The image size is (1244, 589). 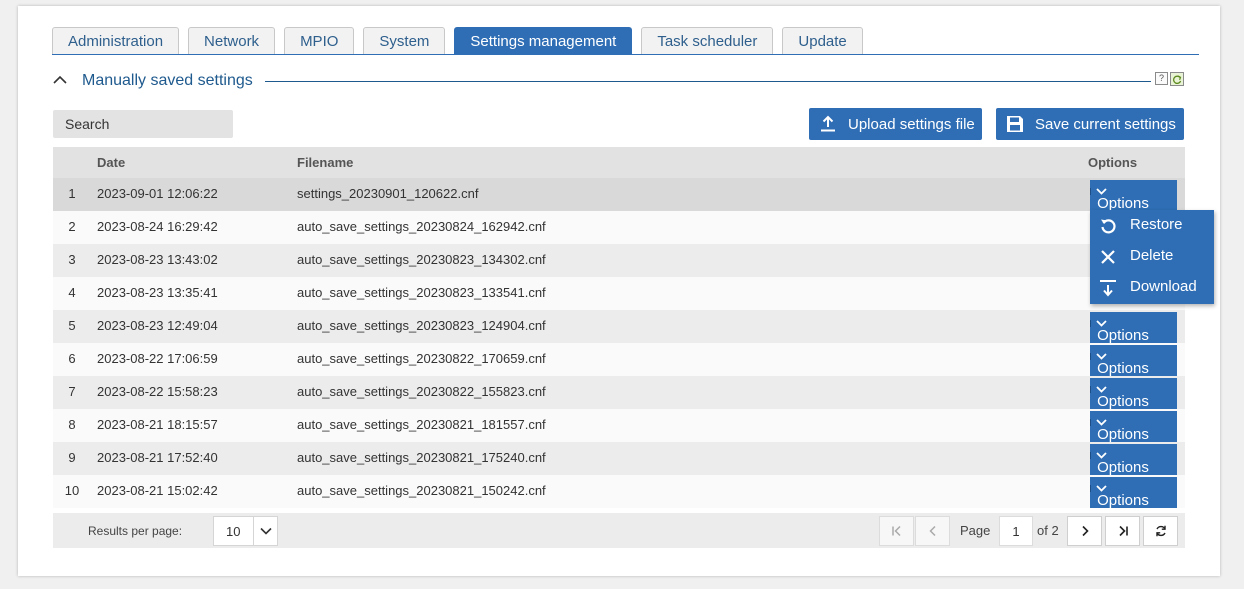 I want to click on tab-task-scheduler: Task scheduler, so click(x=707, y=41).